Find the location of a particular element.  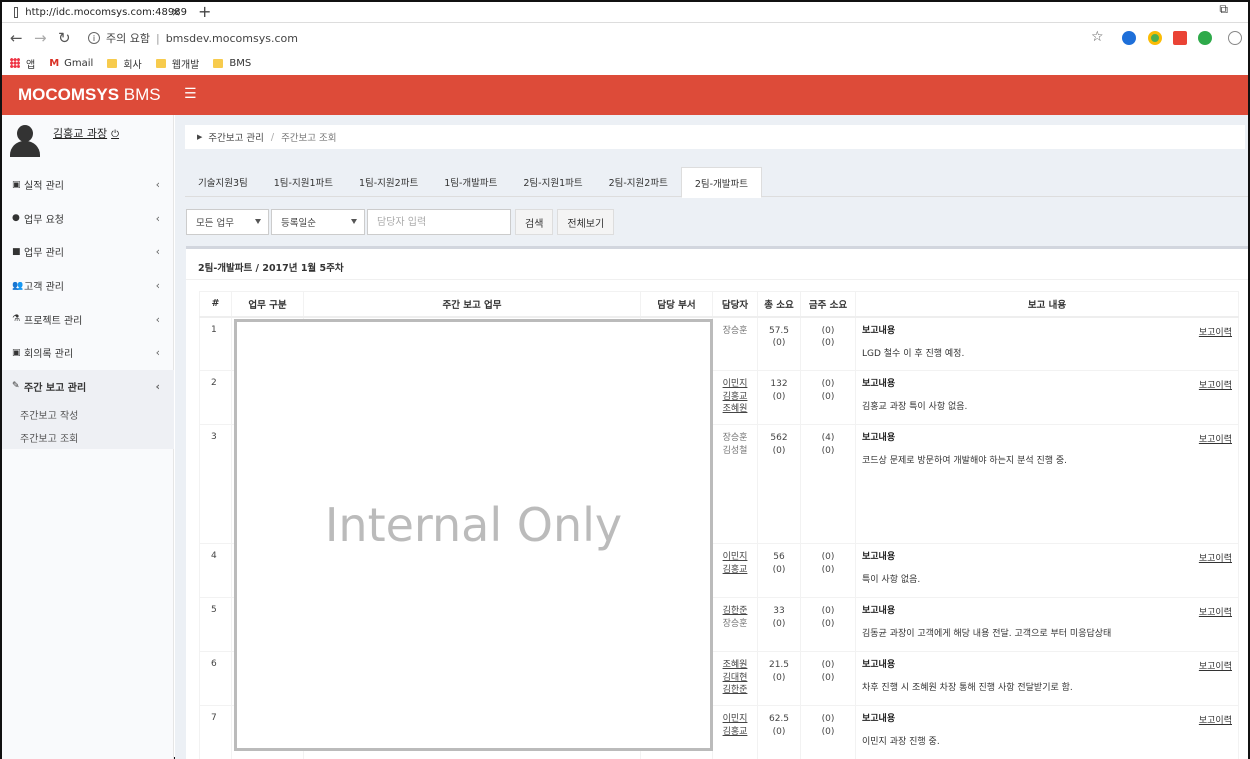

search-button: 검색 is located at coordinates (534, 222).